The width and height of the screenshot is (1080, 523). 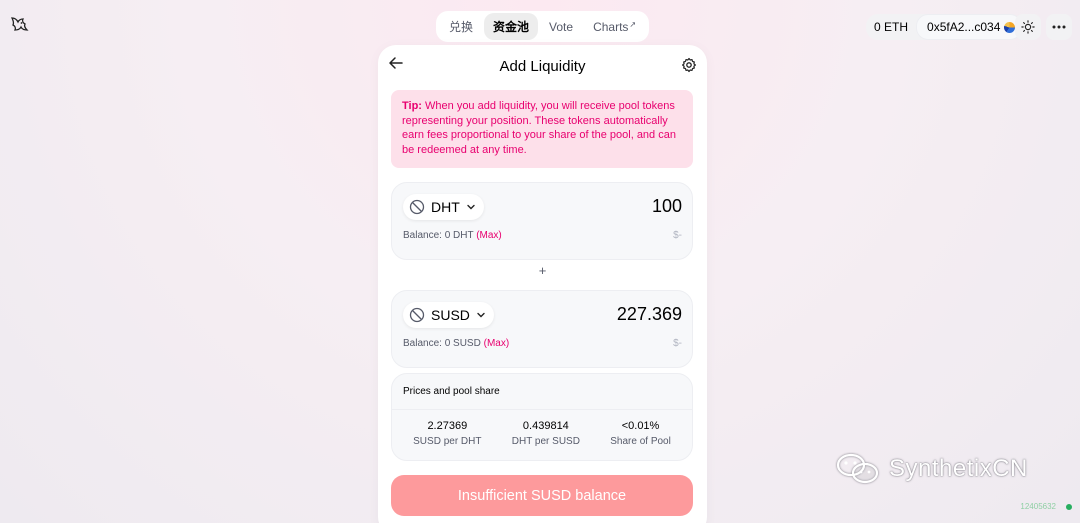 I want to click on theme-toggle-button, so click(x=1028, y=27).